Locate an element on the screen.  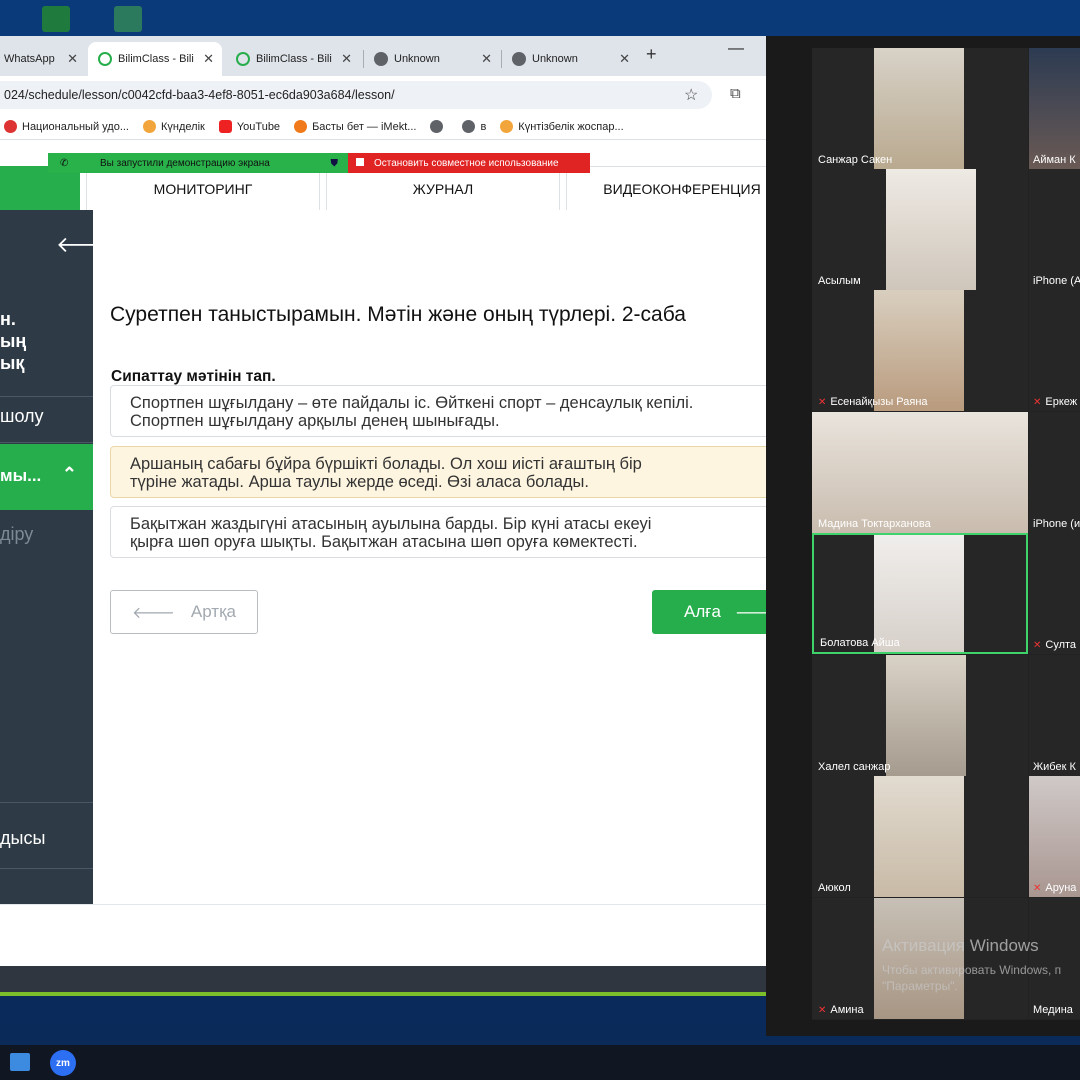
participant-name: ✕ Аруна is located at coordinates (1055, 888).